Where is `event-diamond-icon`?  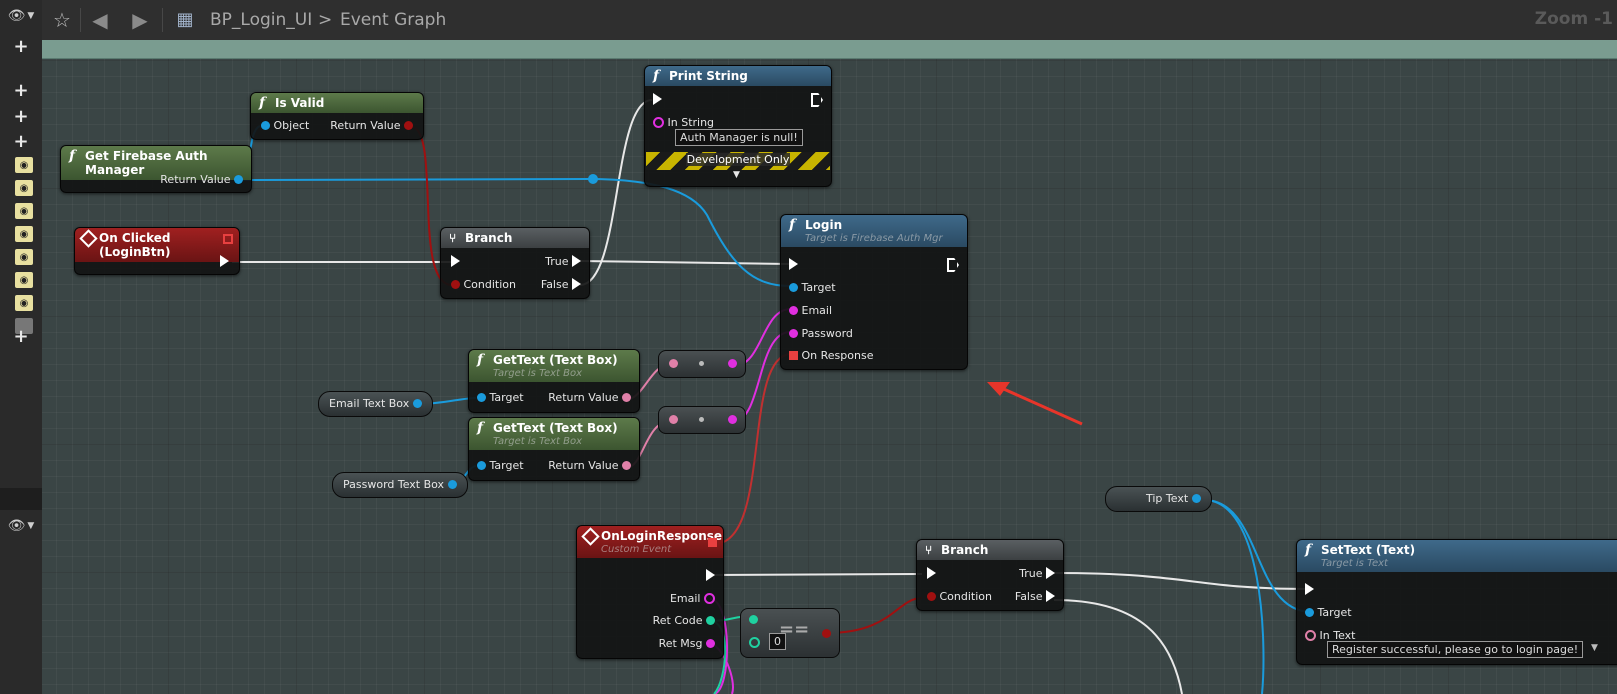
event-diamond-icon is located at coordinates (590, 536).